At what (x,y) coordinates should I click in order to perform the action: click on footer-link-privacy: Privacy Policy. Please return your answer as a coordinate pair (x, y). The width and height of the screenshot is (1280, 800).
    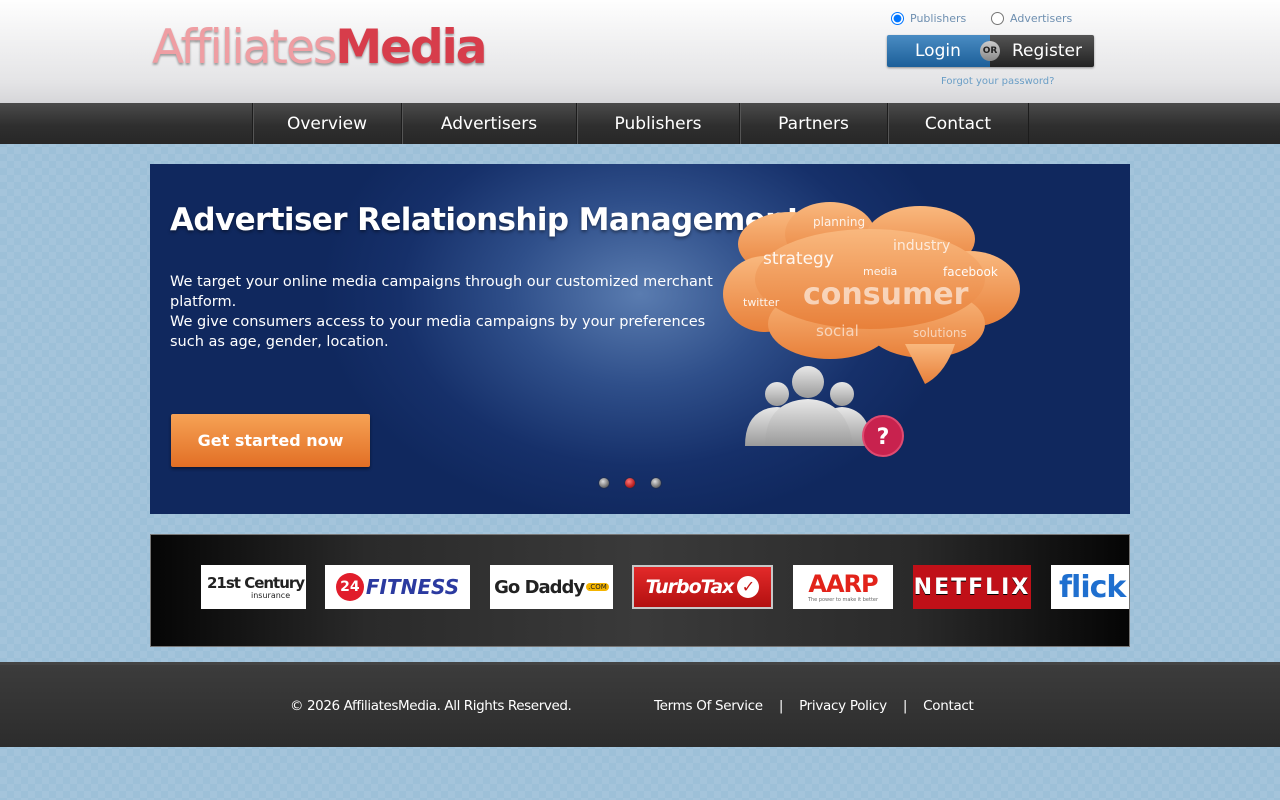
    Looking at the image, I should click on (843, 706).